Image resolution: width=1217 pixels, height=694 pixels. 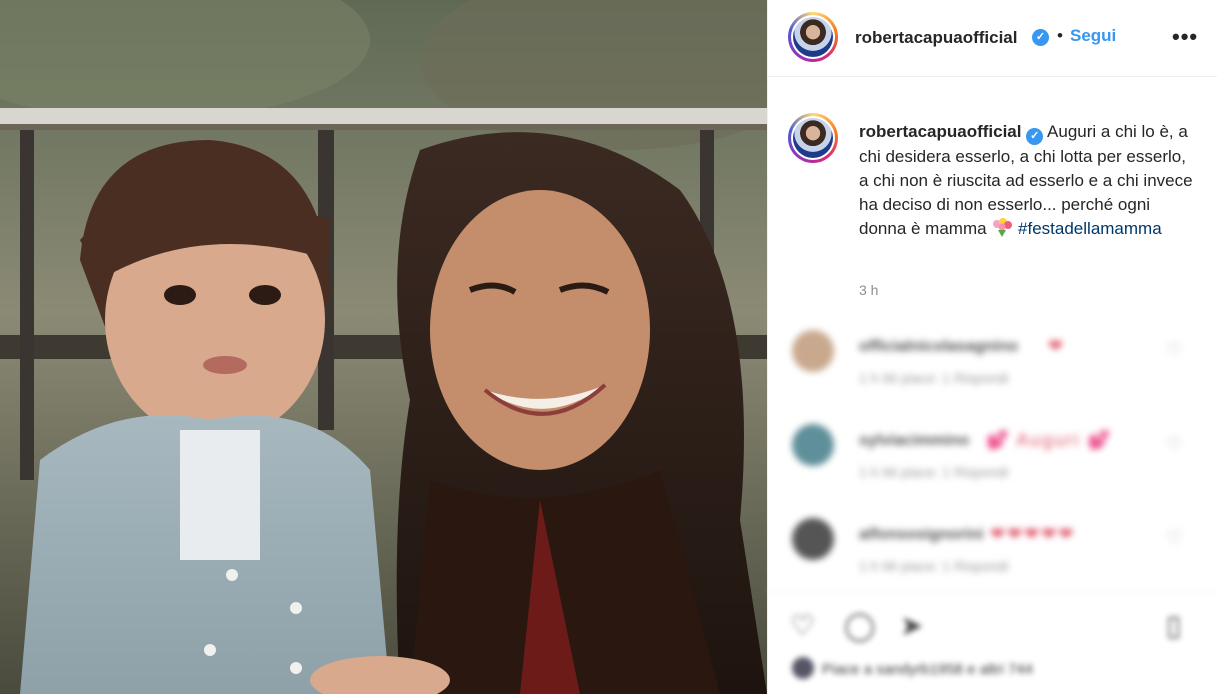 I want to click on caption-timestamp: 3 h, so click(x=869, y=290).